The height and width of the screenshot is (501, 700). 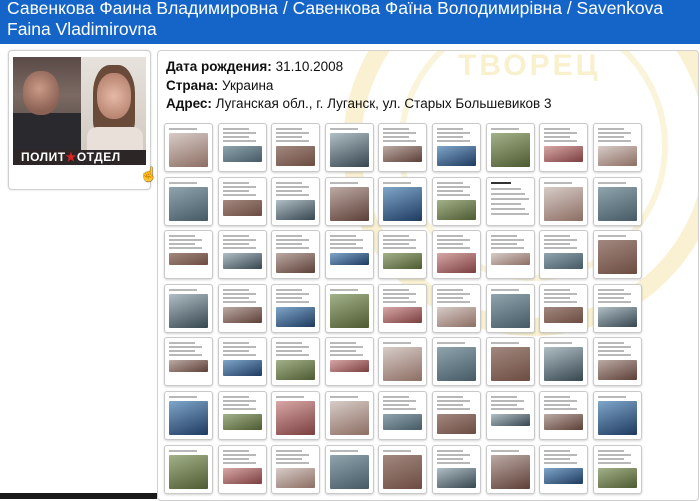 I want to click on birth-date-value: 31.10.2008, so click(x=309, y=66).